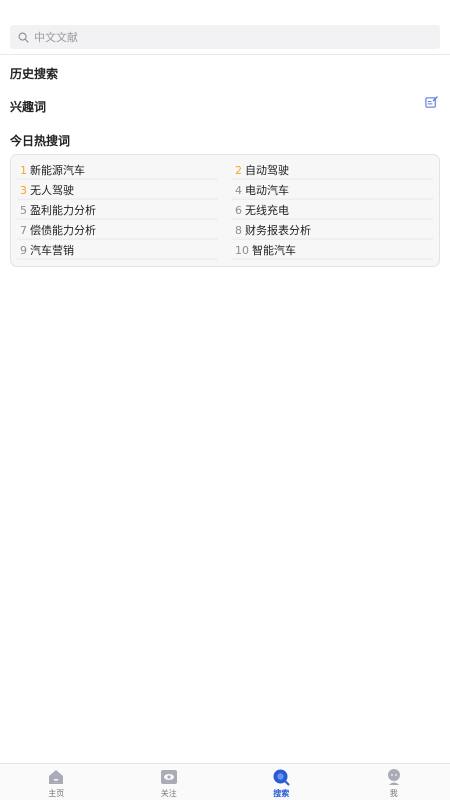 This screenshot has width=450, height=800. I want to click on hot-word-item: 3 无人驾驶, so click(117, 190).